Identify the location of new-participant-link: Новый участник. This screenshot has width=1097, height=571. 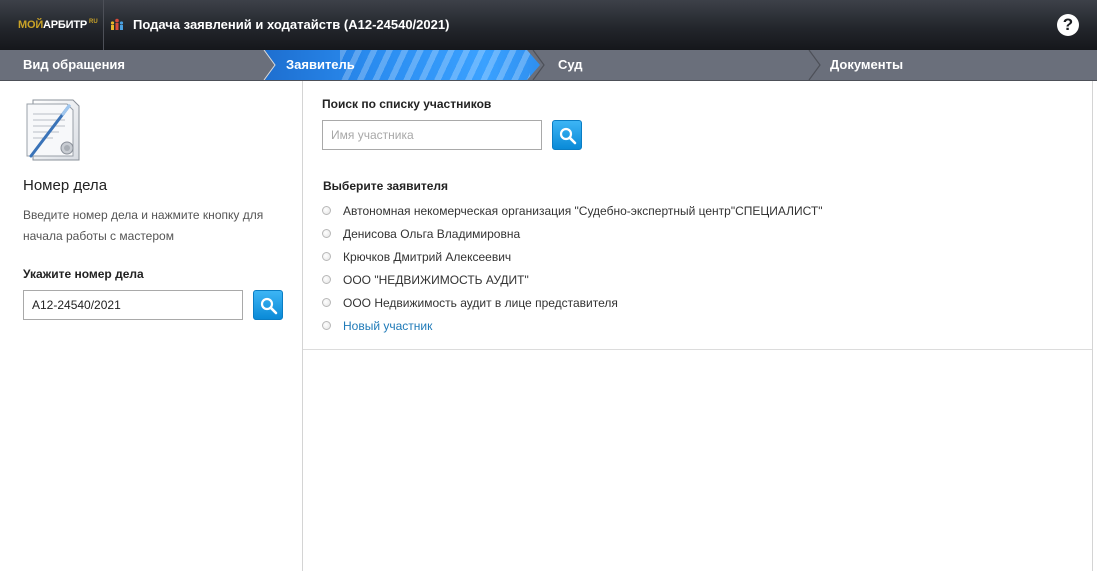
(387, 326).